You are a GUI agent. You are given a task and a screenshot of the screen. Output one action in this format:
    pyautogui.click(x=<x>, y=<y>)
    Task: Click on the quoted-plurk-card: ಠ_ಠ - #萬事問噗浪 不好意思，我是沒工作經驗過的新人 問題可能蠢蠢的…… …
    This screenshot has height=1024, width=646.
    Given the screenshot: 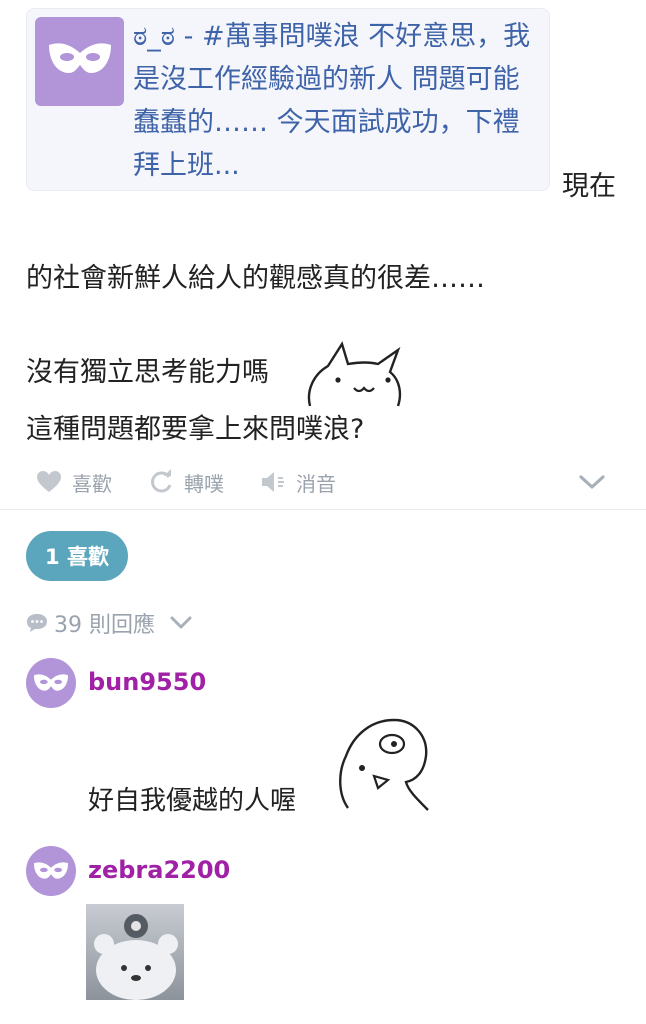 What is the action you would take?
    pyautogui.click(x=288, y=99)
    